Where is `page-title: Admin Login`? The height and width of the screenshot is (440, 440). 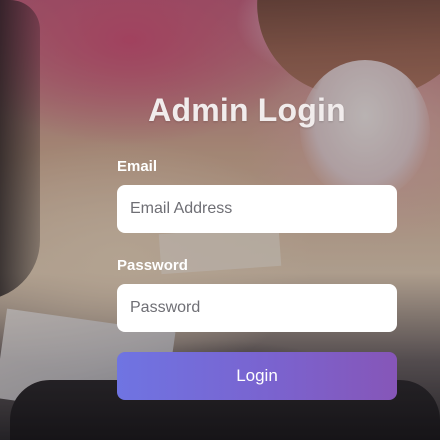 page-title: Admin Login is located at coordinates (247, 110).